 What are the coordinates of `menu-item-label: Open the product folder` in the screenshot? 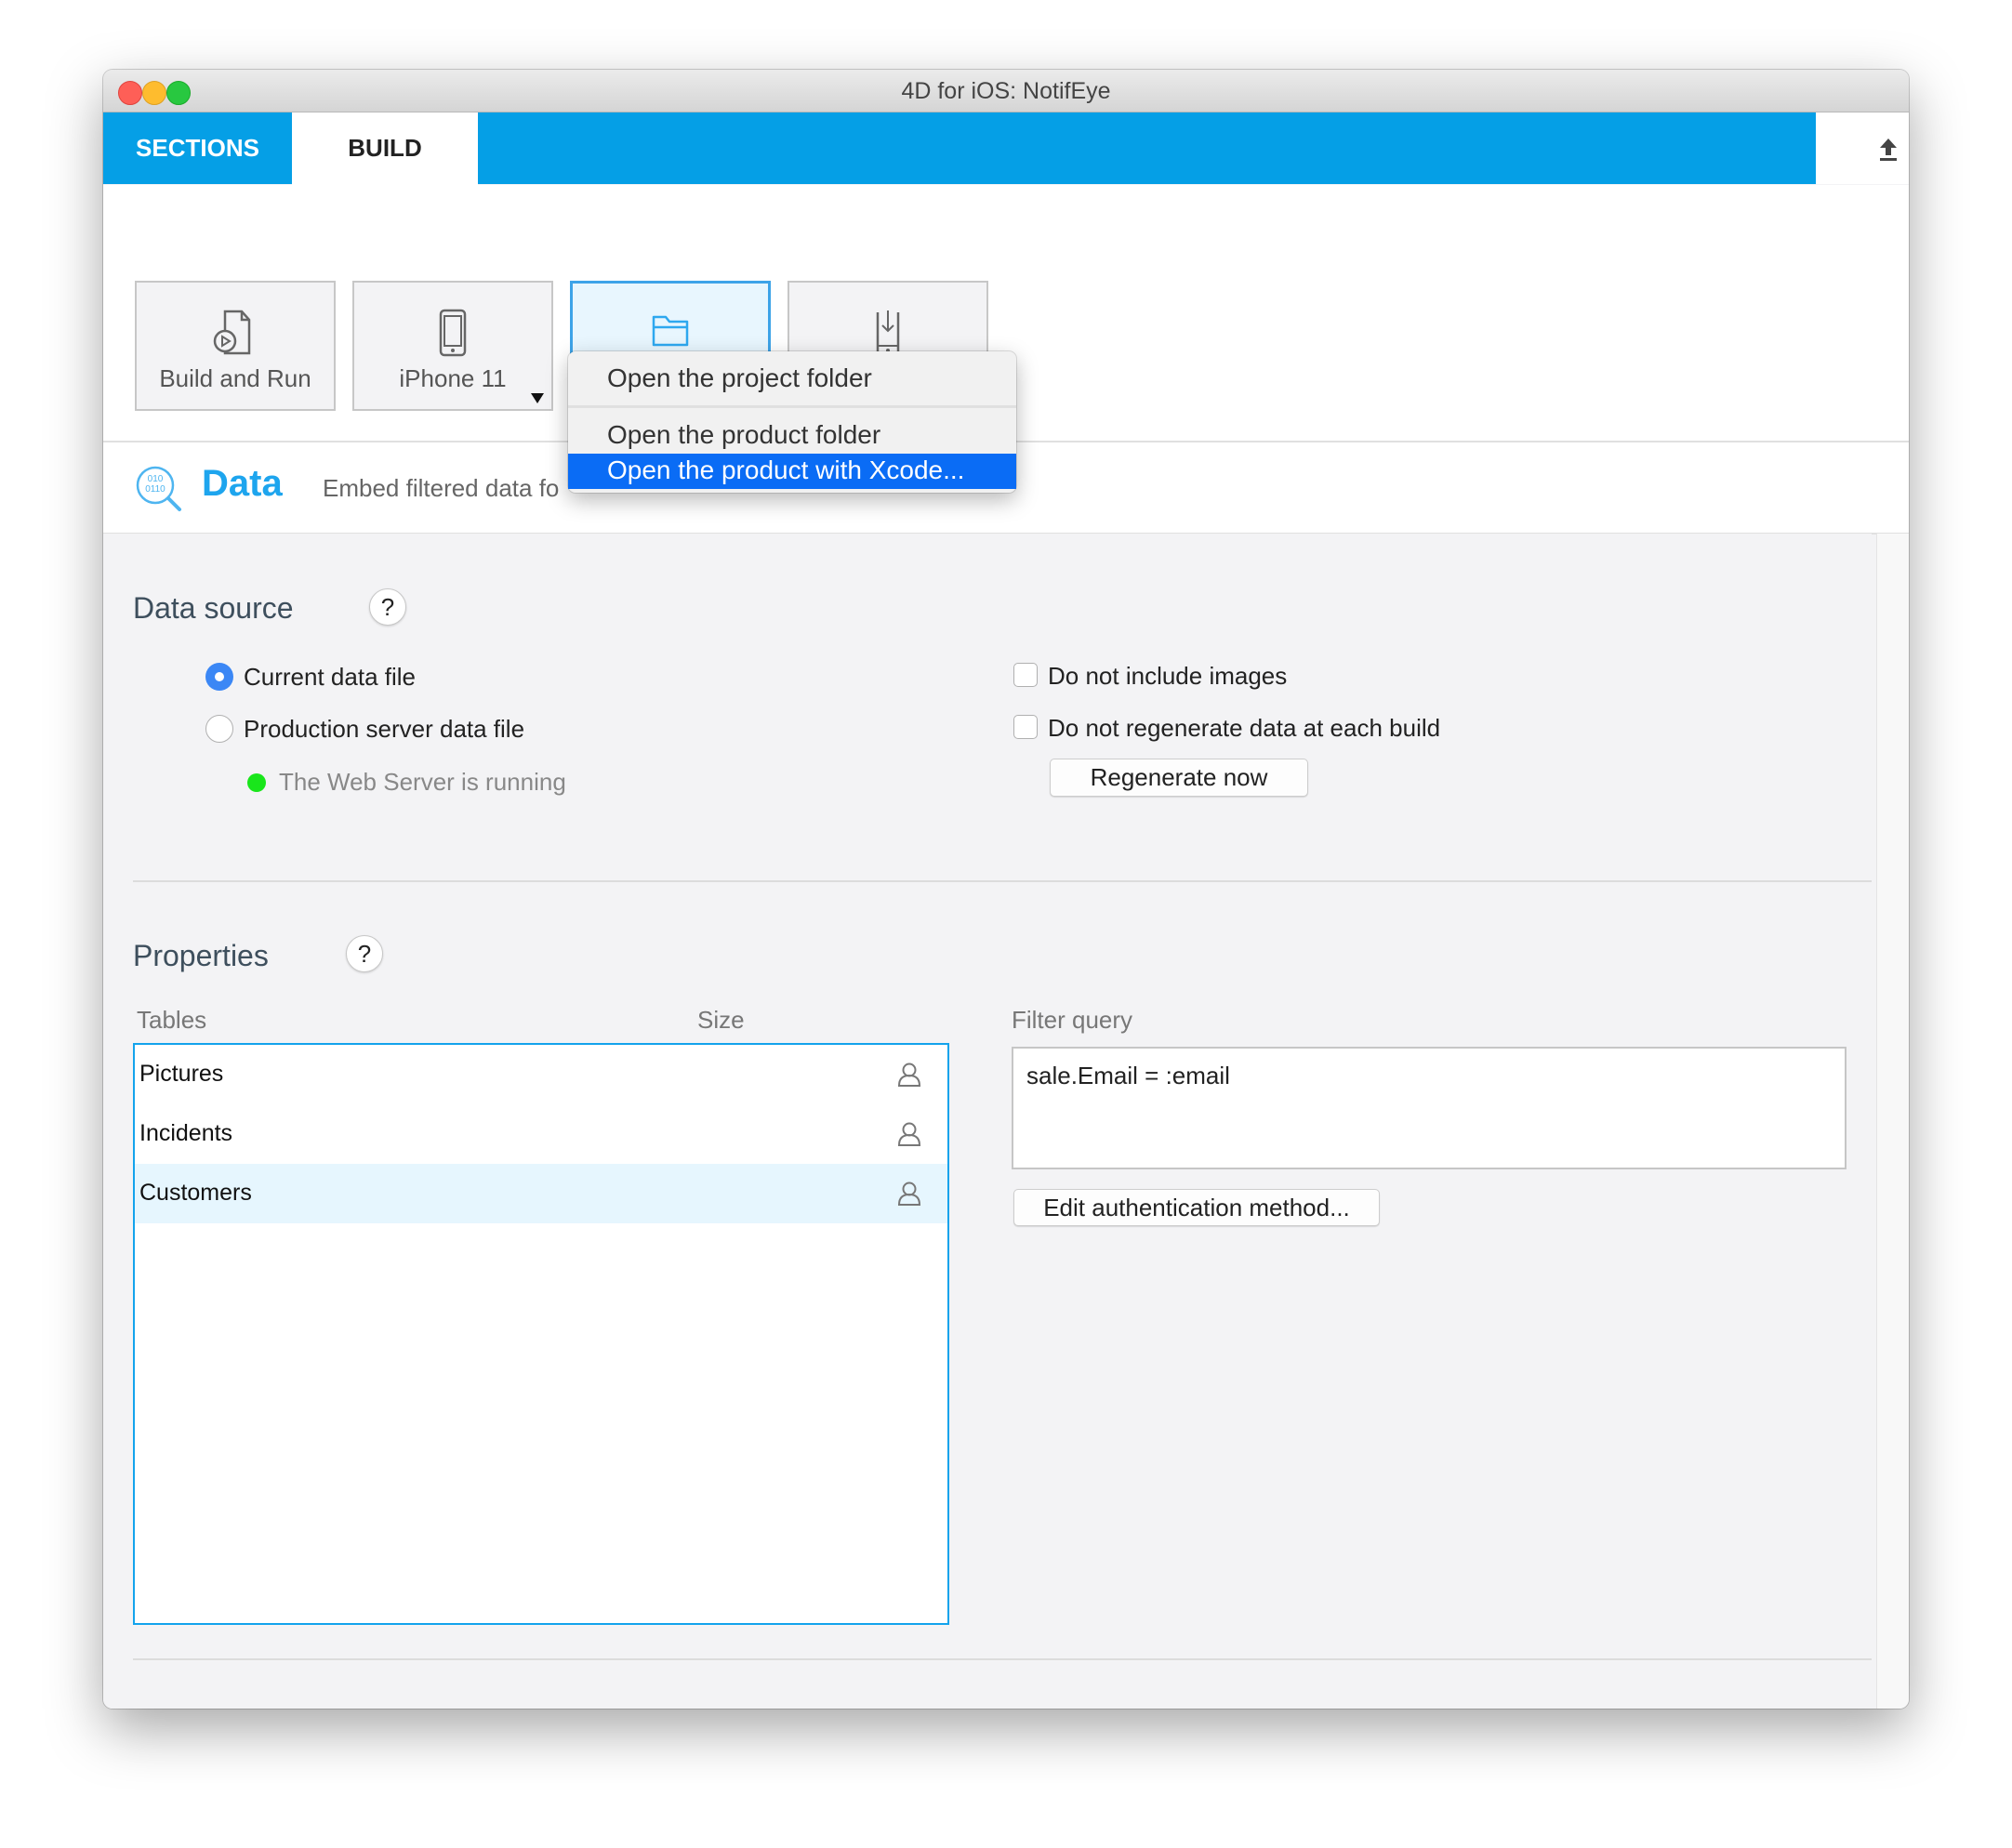 It's located at (744, 434).